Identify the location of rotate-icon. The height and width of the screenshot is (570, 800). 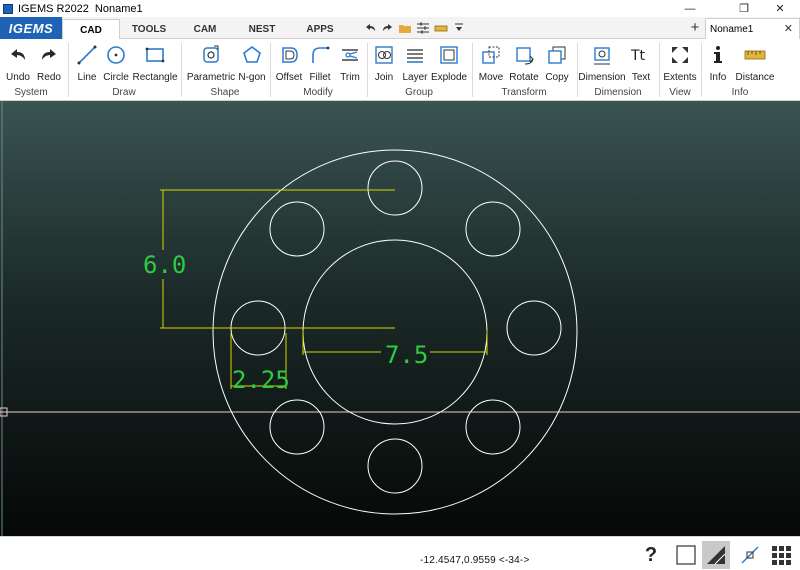
(525, 56).